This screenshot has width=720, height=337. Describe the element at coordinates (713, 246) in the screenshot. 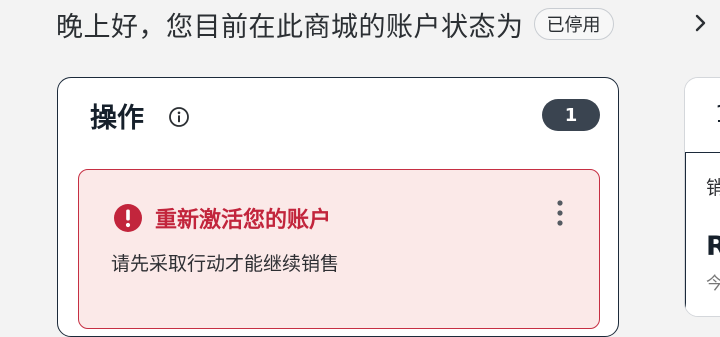

I see `side-card-value: R` at that location.